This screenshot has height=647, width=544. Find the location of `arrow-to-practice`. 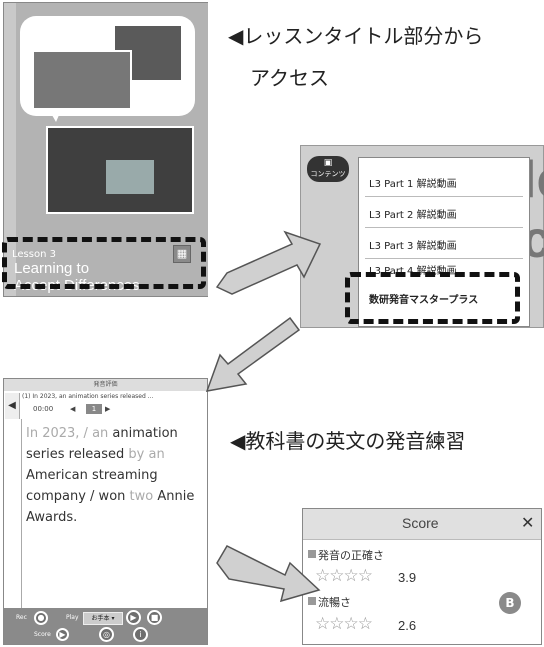

arrow-to-practice is located at coordinates (253, 354).